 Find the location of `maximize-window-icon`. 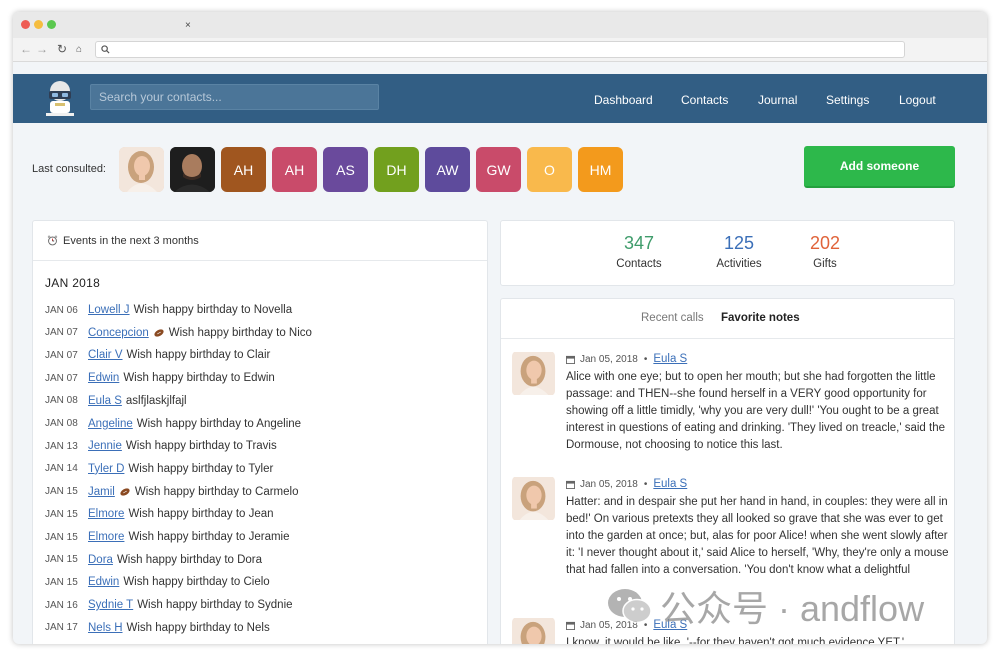

maximize-window-icon is located at coordinates (51, 24).